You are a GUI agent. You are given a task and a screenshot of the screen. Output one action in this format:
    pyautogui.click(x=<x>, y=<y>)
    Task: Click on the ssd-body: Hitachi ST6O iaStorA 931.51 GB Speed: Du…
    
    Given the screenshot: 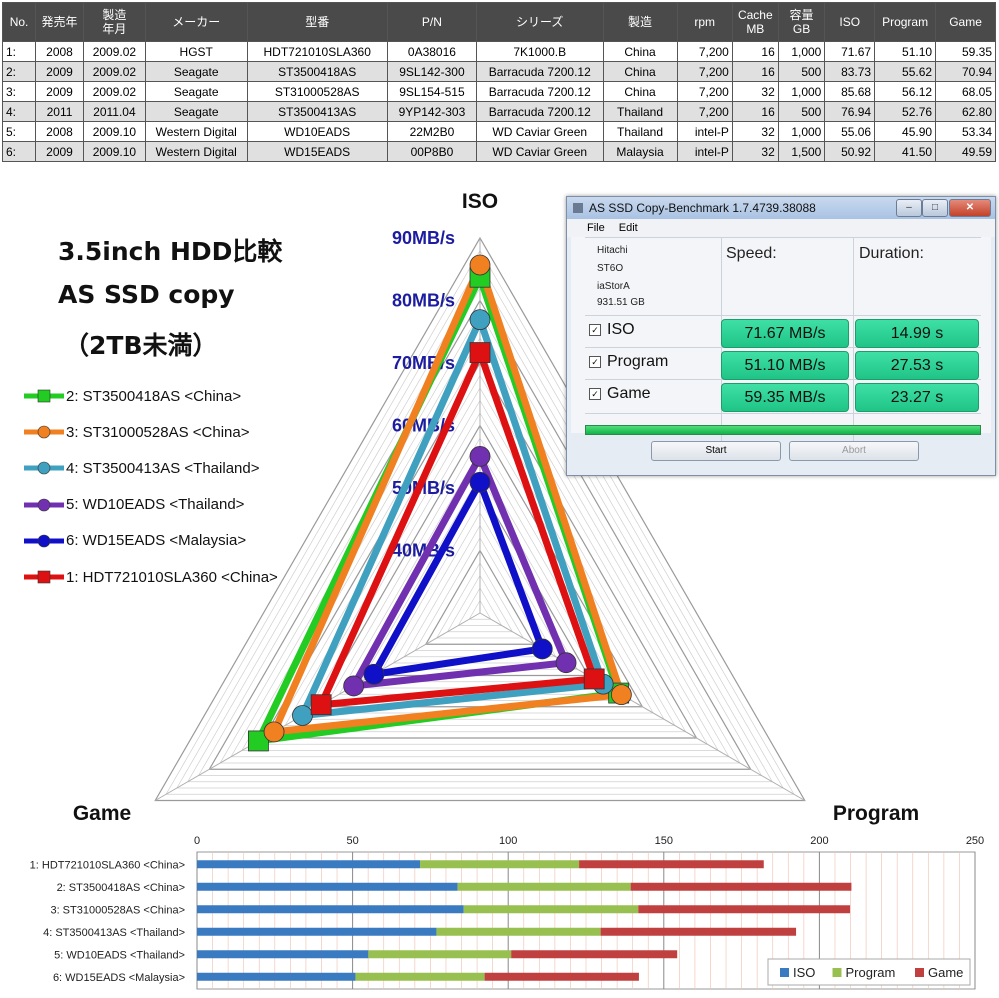 What is the action you would take?
    pyautogui.click(x=781, y=343)
    